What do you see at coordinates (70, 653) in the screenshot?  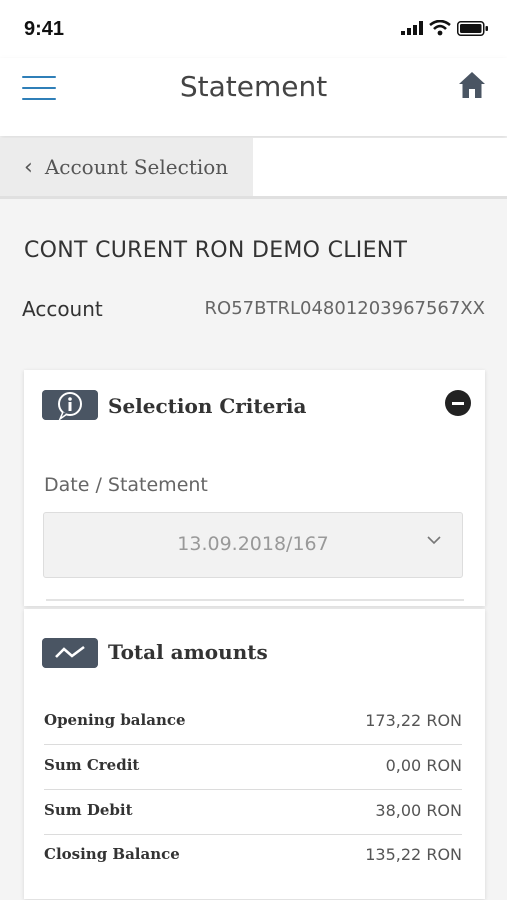 I see `chart-line-icon` at bounding box center [70, 653].